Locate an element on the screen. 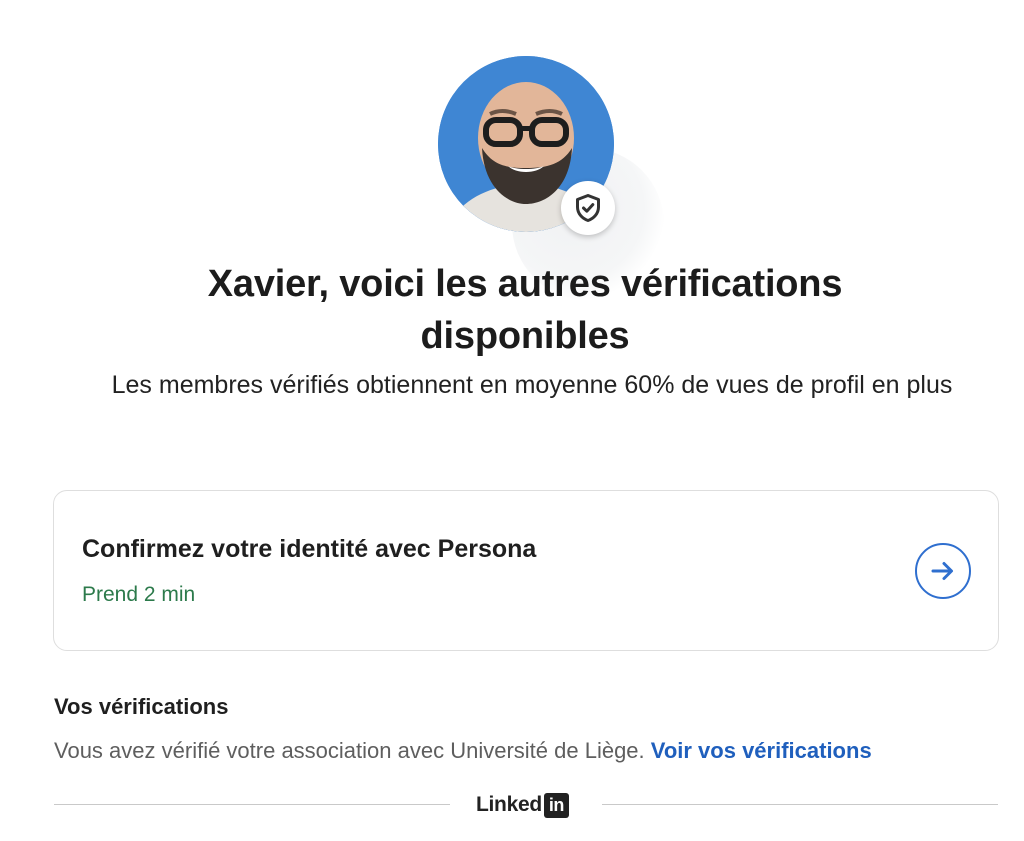  card-title: Confirmez votre identité avec Persona is located at coordinates (309, 549).